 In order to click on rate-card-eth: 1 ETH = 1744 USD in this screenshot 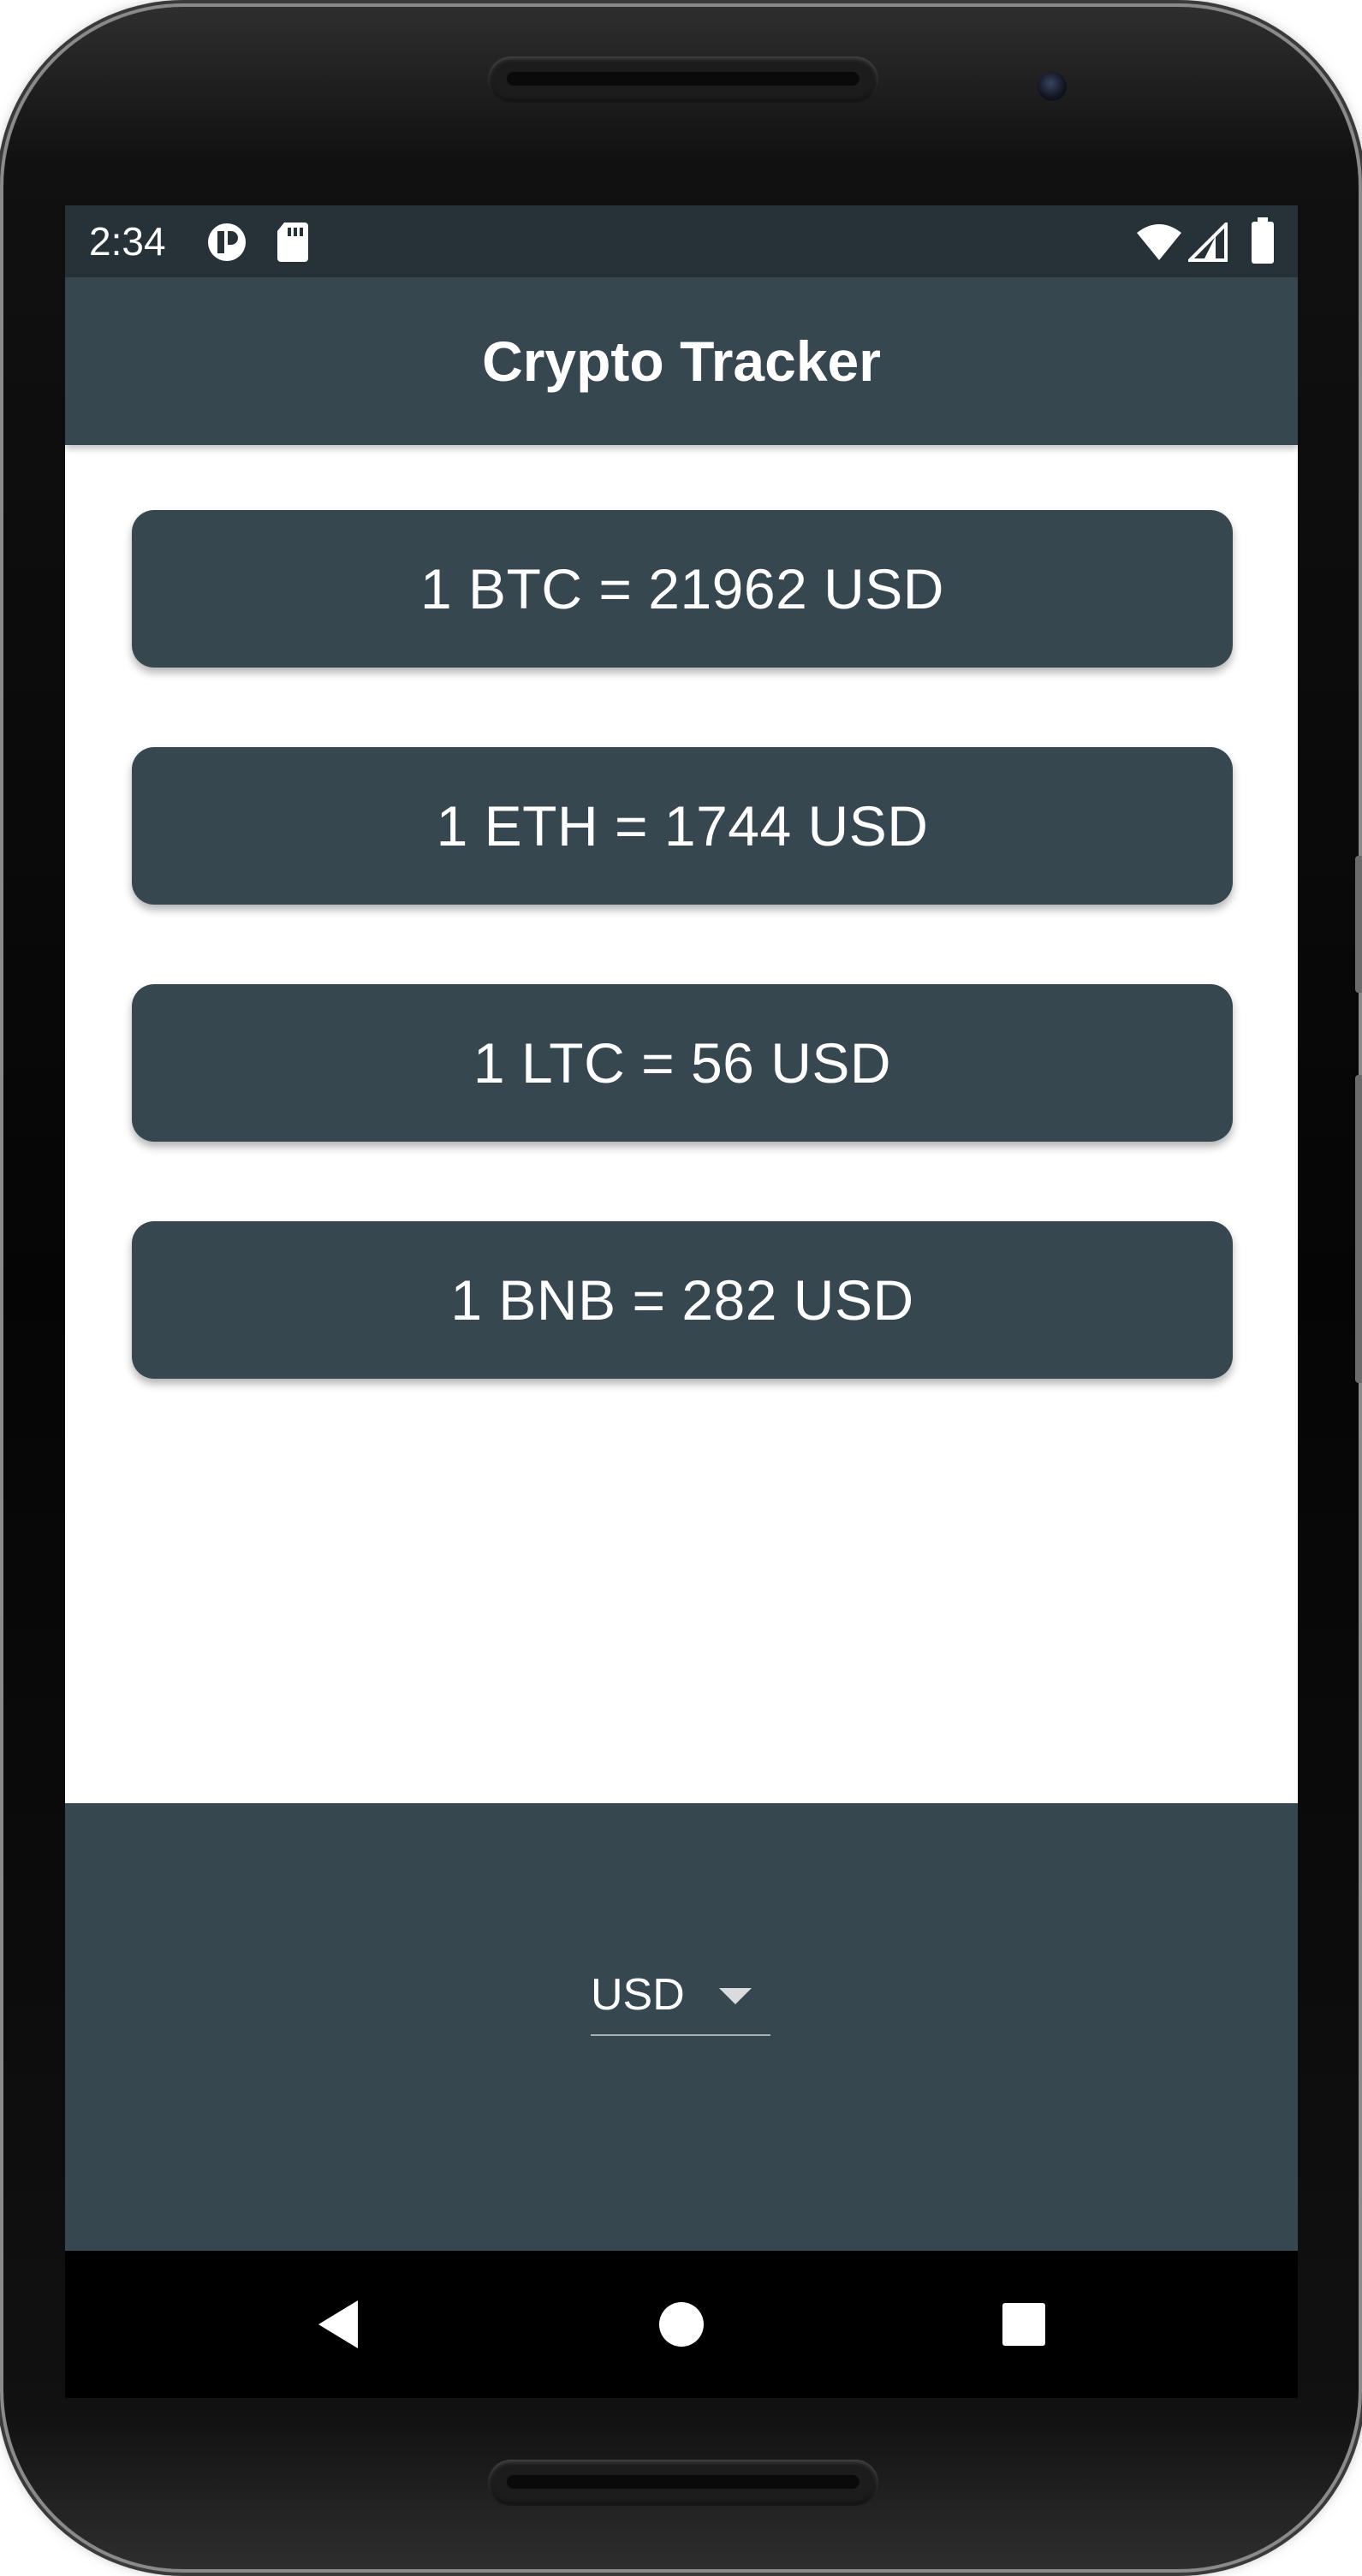, I will do `click(682, 826)`.